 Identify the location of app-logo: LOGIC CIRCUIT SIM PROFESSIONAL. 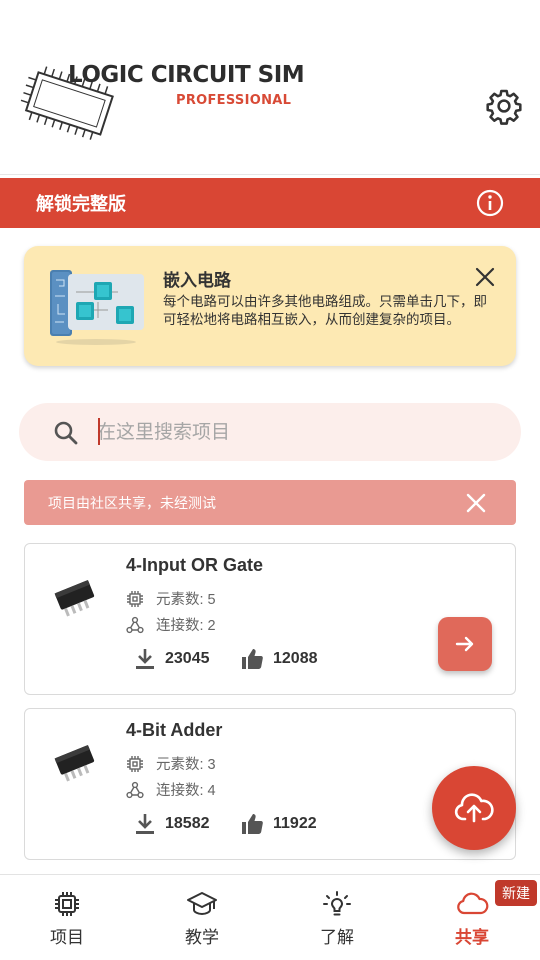
(171, 105).